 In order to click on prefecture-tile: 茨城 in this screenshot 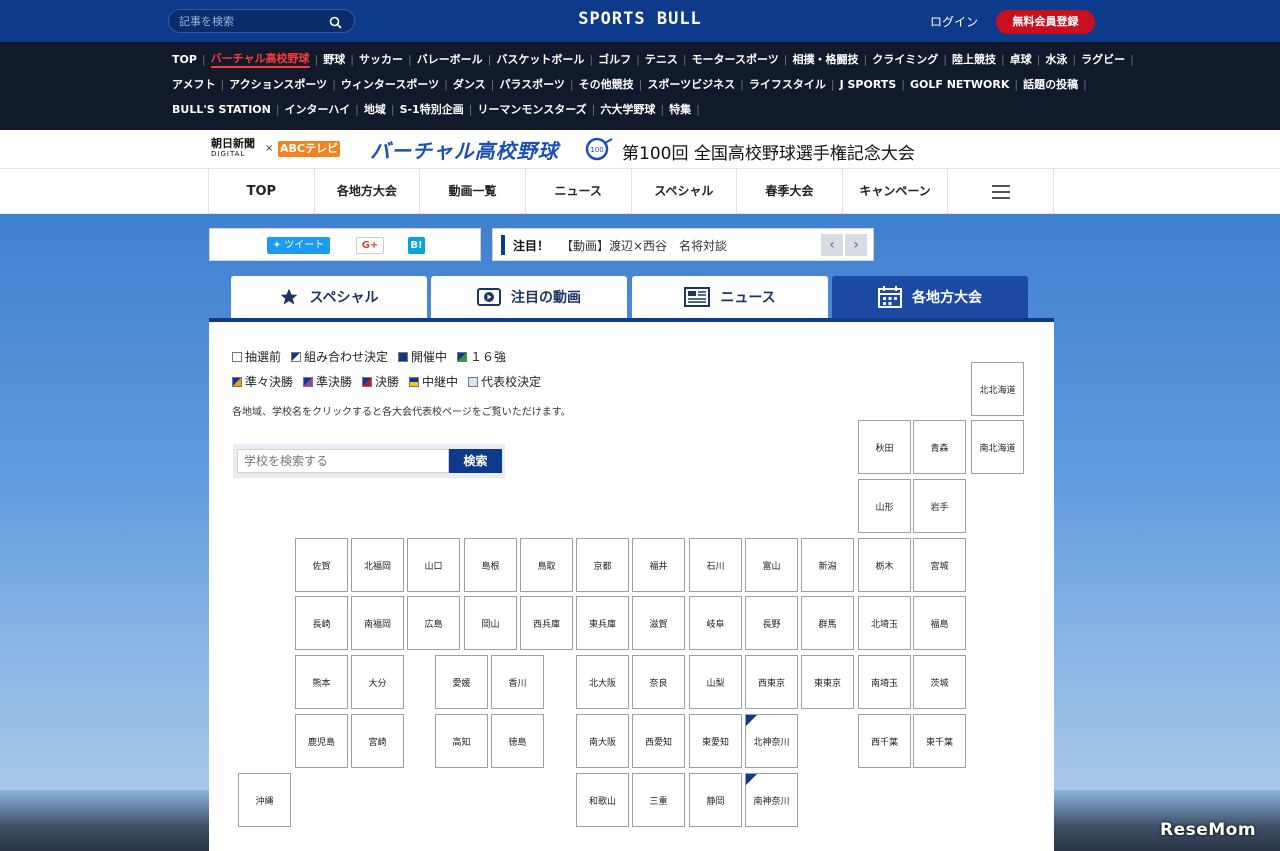, I will do `click(939, 682)`.